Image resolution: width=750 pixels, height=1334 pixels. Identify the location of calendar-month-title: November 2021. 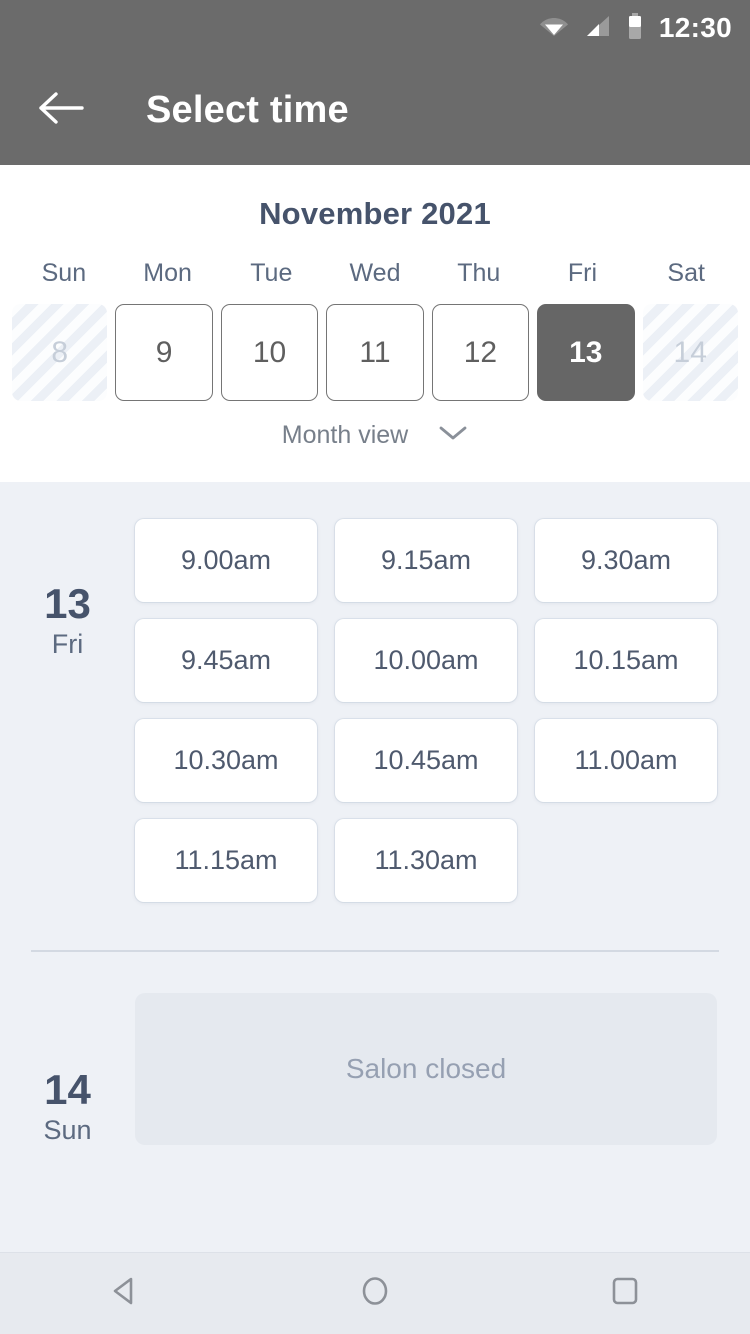
(375, 213).